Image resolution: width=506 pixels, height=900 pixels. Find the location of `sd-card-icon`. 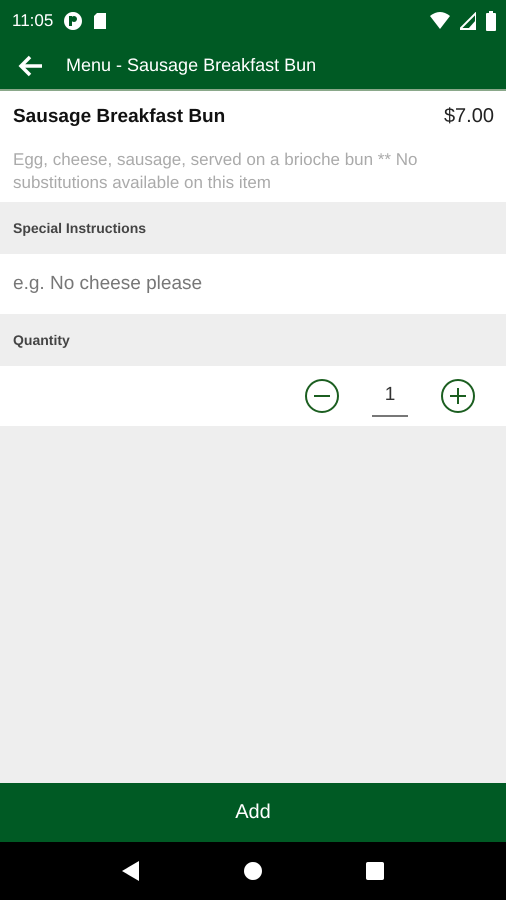

sd-card-icon is located at coordinates (100, 21).